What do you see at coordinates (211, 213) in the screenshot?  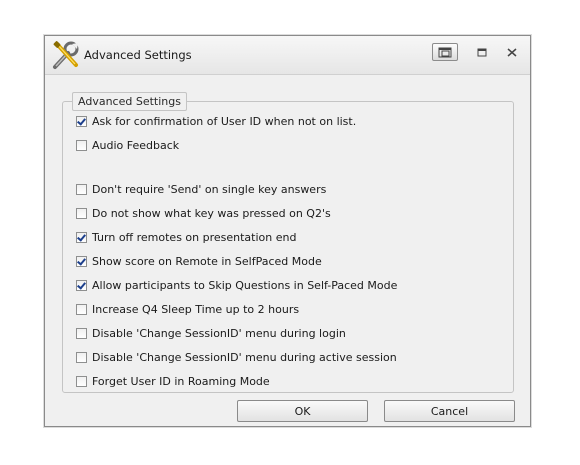 I see `option-label: Do not show what key was pressed on Q2's` at bounding box center [211, 213].